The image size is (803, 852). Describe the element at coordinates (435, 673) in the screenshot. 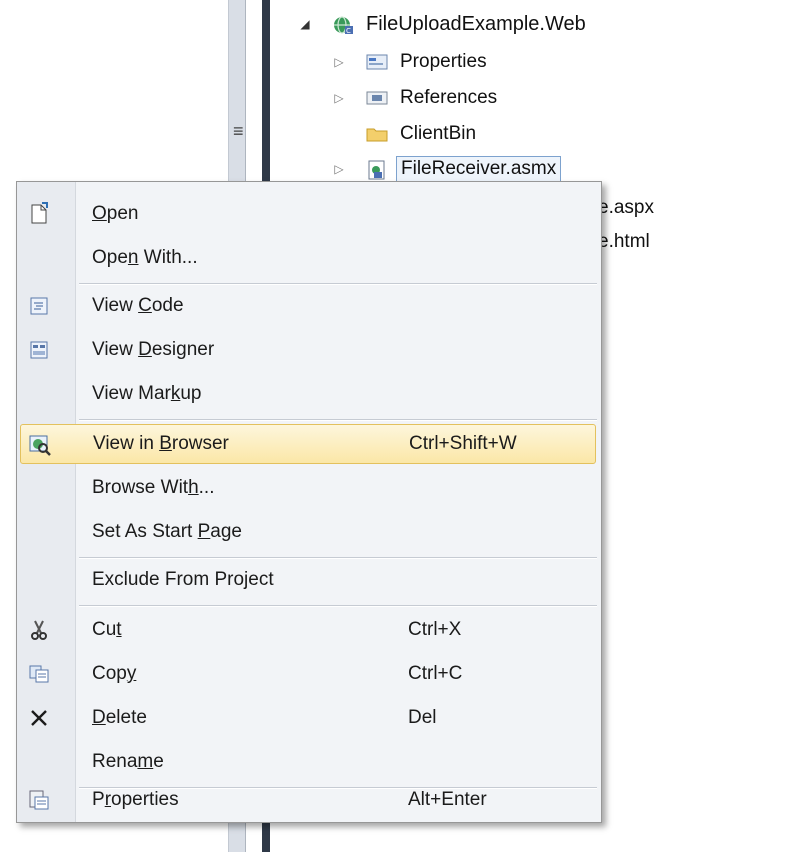

I see `shortcut-label: Ctrl+C` at that location.